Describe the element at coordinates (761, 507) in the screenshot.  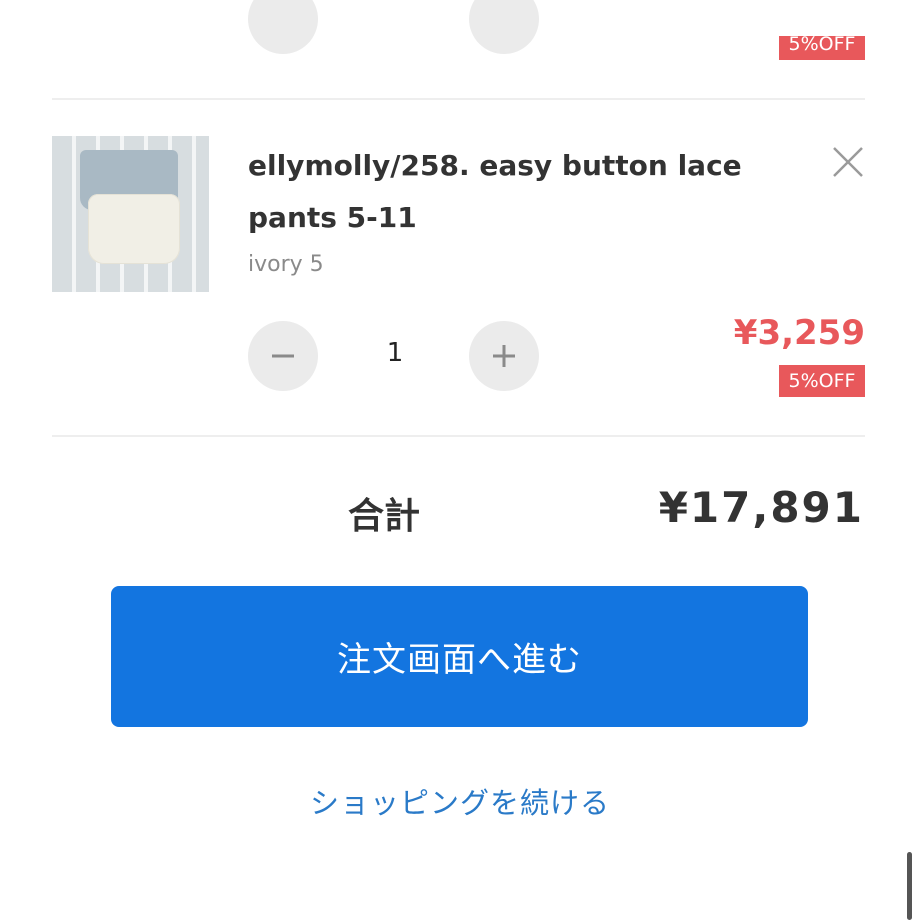
I see `total-amount: ¥17,891` at that location.